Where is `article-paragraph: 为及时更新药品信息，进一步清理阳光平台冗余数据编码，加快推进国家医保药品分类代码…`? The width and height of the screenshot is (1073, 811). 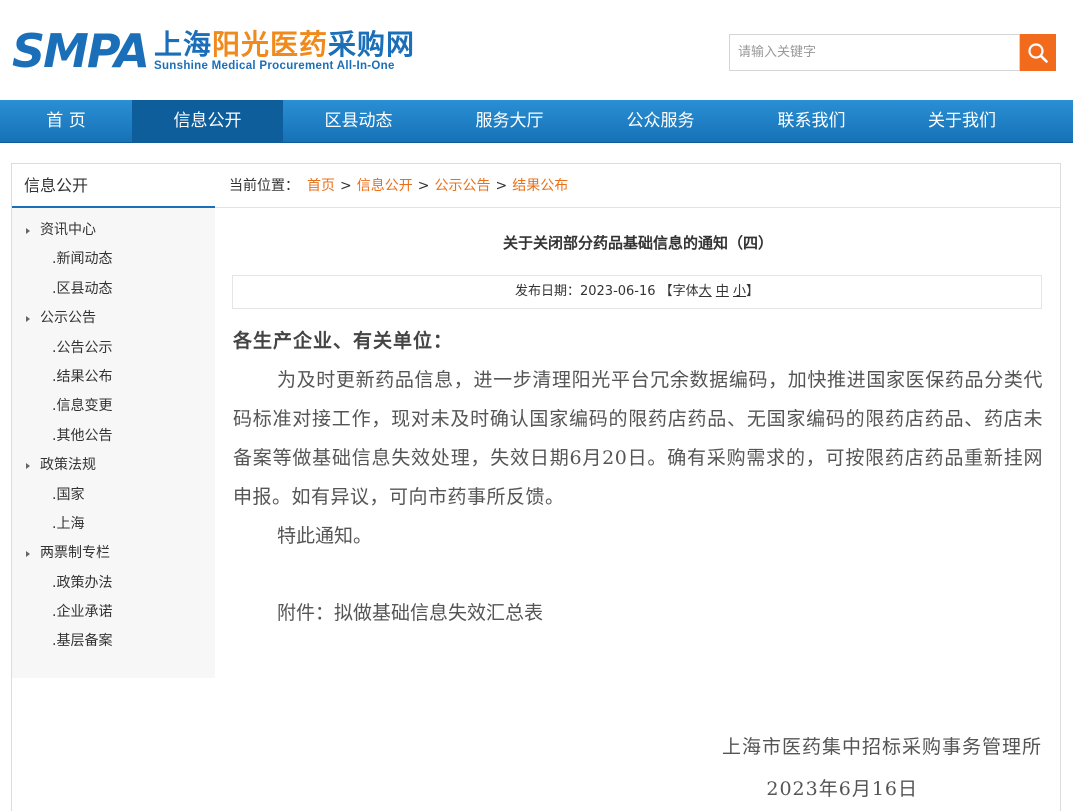 article-paragraph: 为及时更新药品信息，进一步清理阳光平台冗余数据编码，加快推进国家医保药品分类代码… is located at coordinates (638, 438).